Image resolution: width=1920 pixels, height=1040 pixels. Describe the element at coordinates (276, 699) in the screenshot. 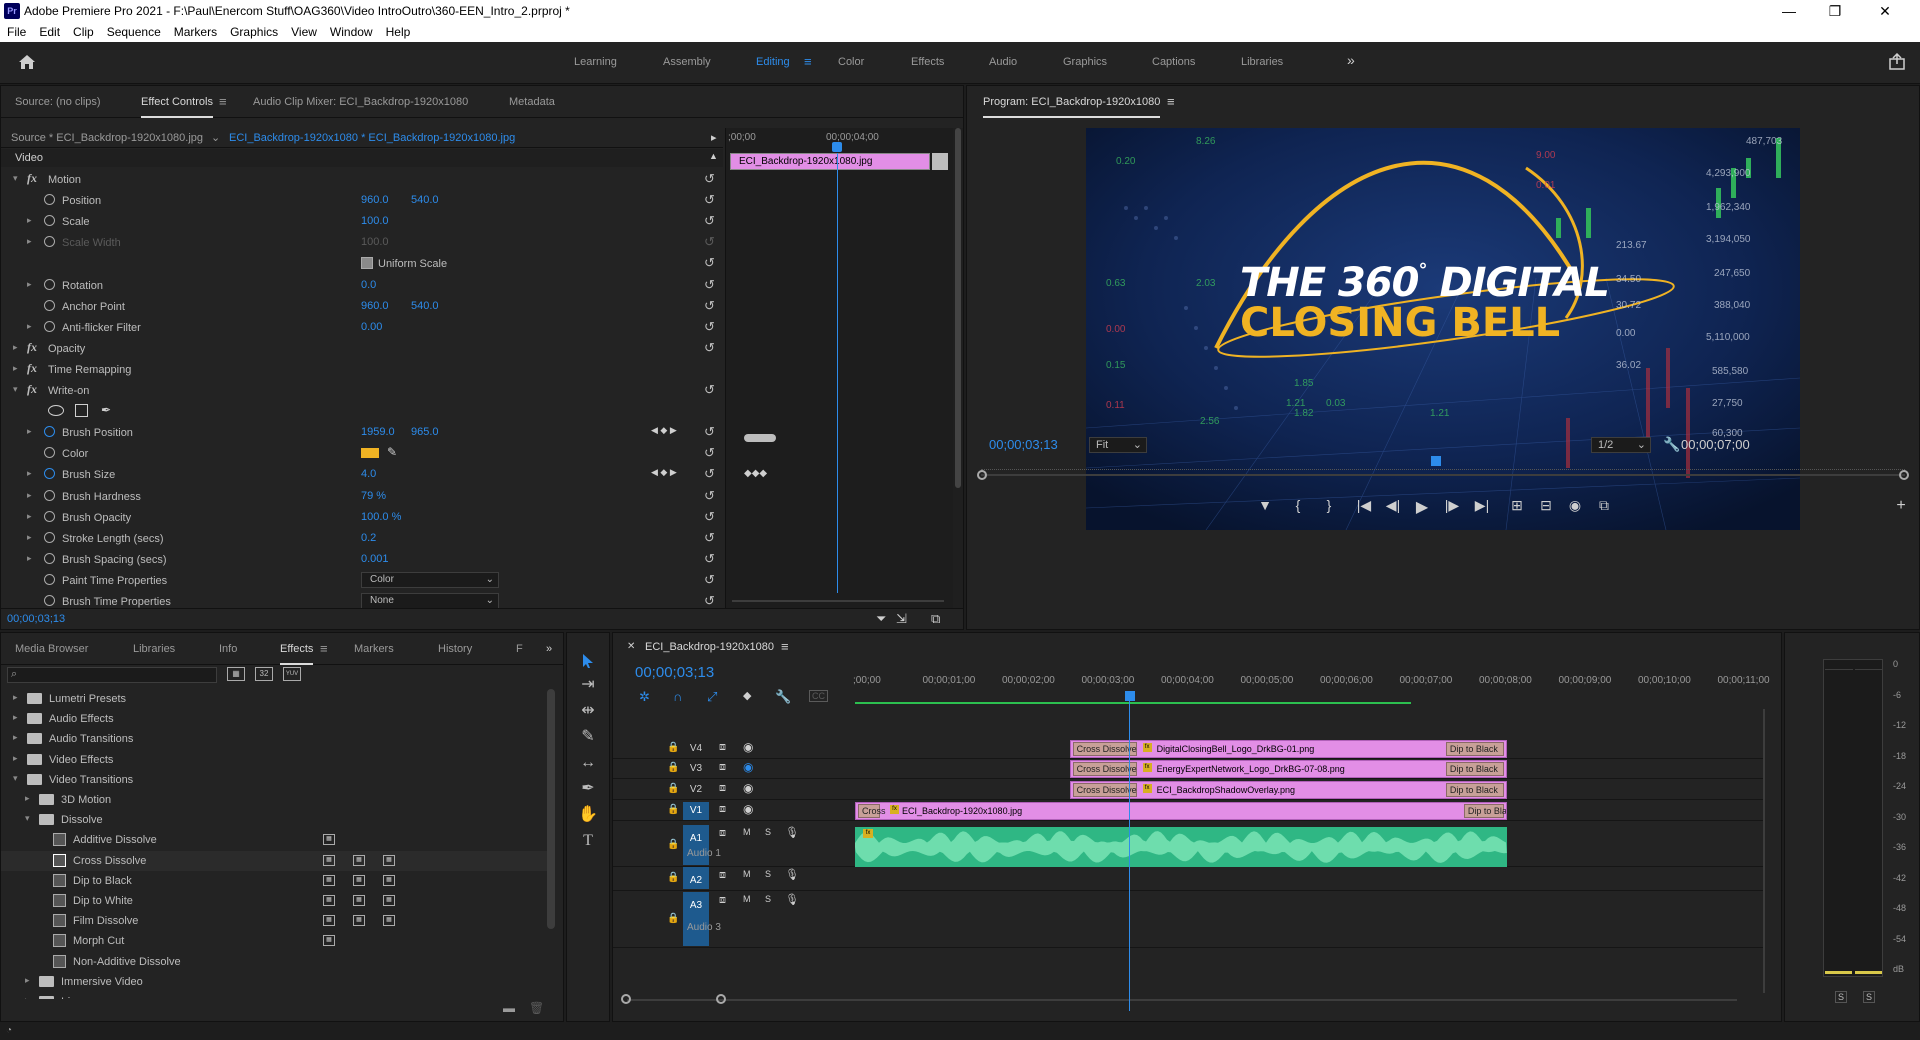

I see `effects-tree-item: ▸ Lumetri Presets` at that location.